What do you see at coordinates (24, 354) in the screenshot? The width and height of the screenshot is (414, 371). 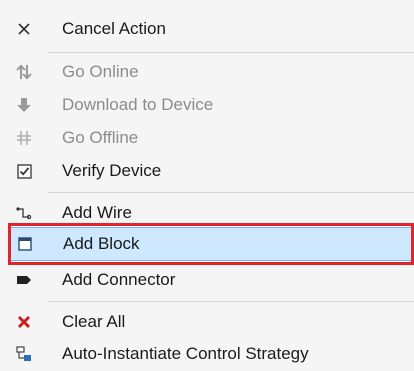 I see `auto-instantiate-icon` at bounding box center [24, 354].